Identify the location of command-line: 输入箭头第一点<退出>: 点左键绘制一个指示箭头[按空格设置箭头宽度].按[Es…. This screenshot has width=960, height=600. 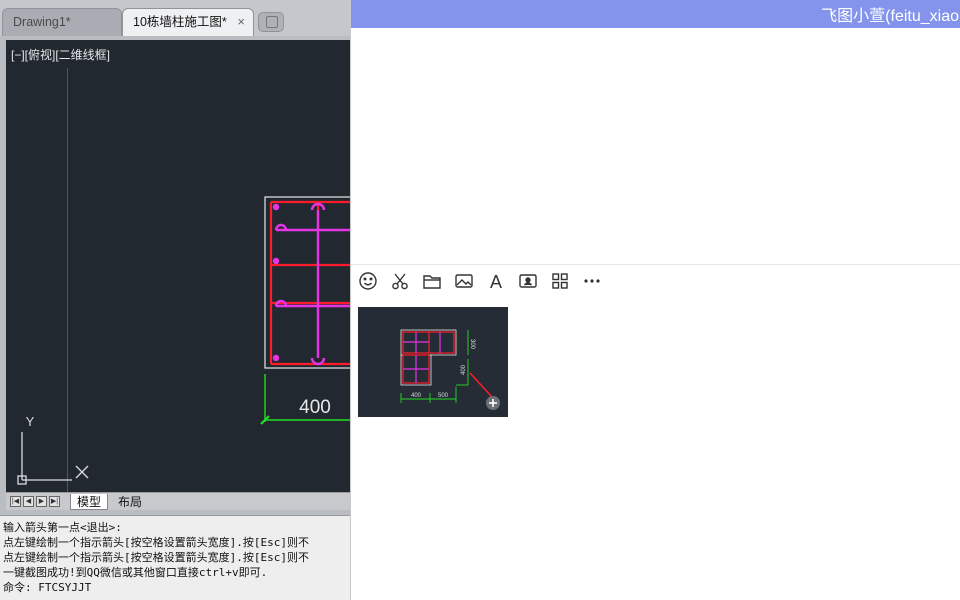
(175, 557).